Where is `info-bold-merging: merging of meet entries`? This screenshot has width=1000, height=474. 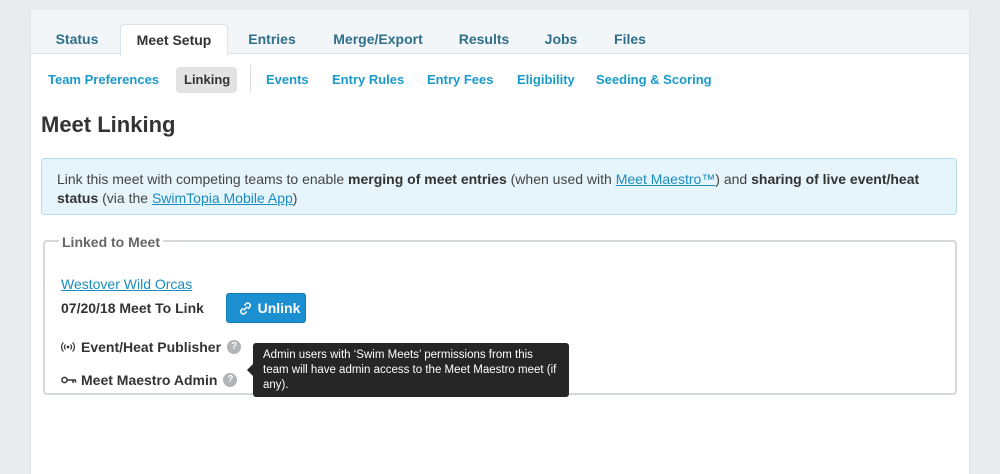
info-bold-merging: merging of meet entries is located at coordinates (427, 179).